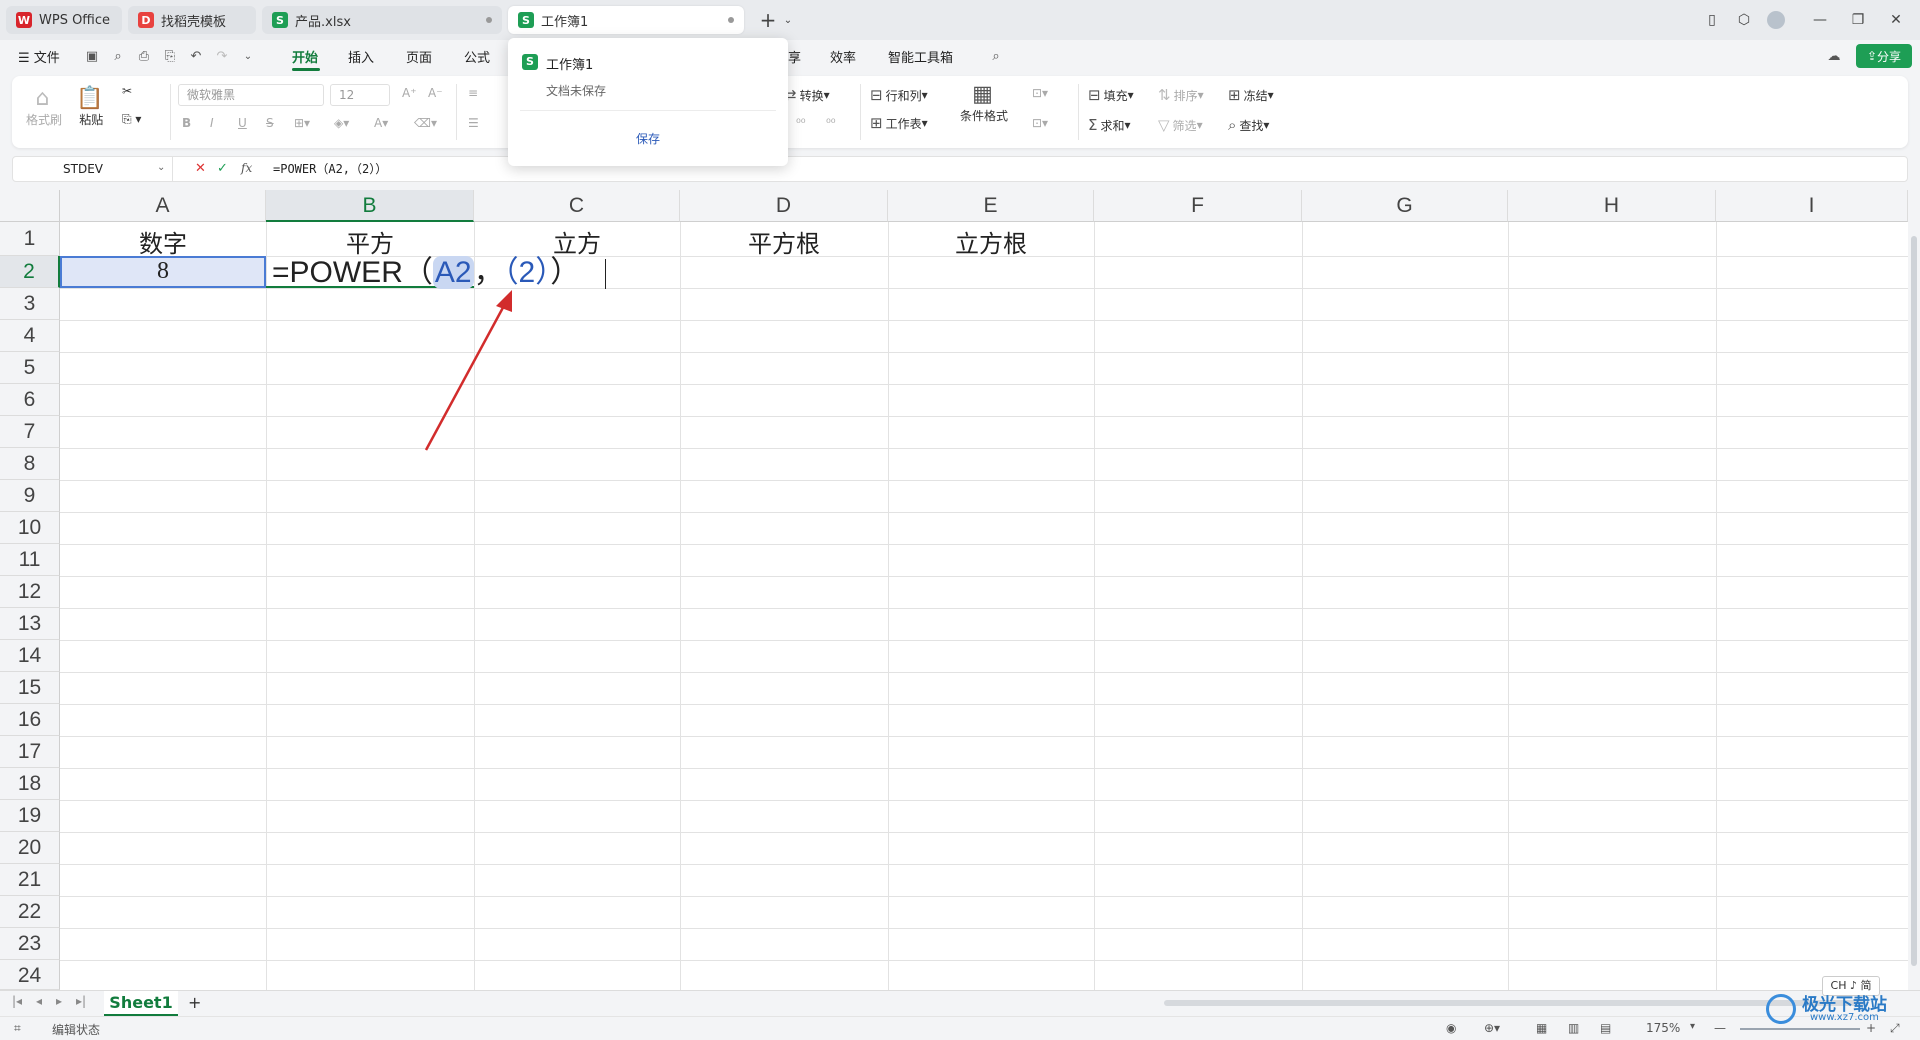 The image size is (1920, 1040). I want to click on worksheet-button: ⊞ 工作表 ▾, so click(899, 123).